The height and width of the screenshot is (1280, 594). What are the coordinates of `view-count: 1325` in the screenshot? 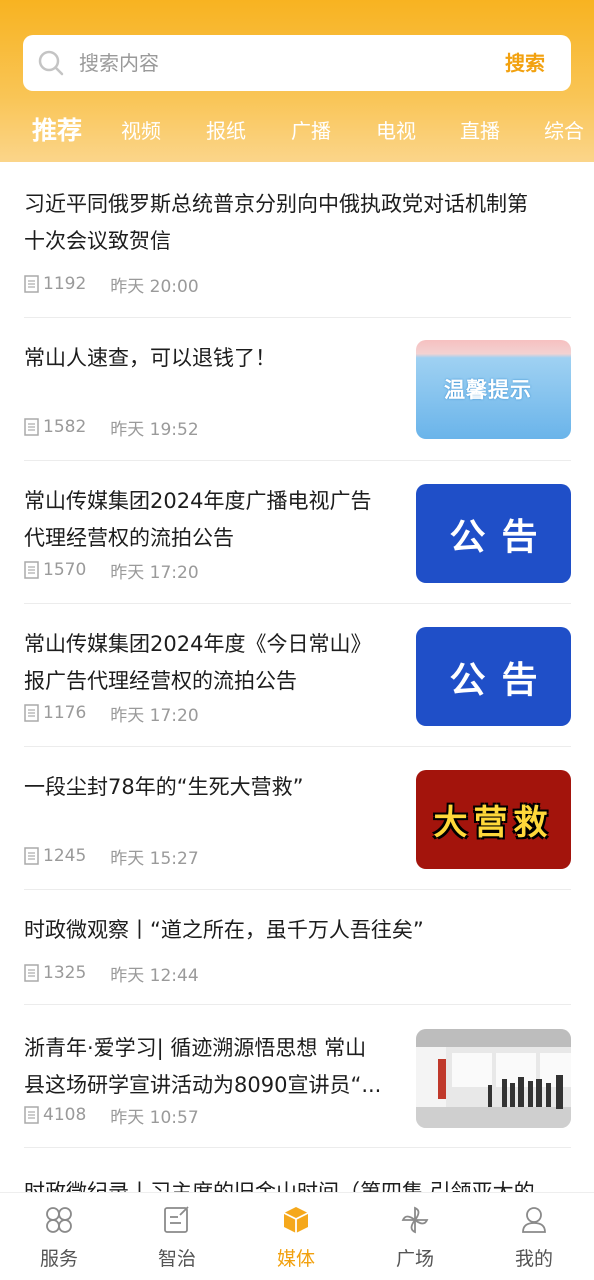 It's located at (65, 973).